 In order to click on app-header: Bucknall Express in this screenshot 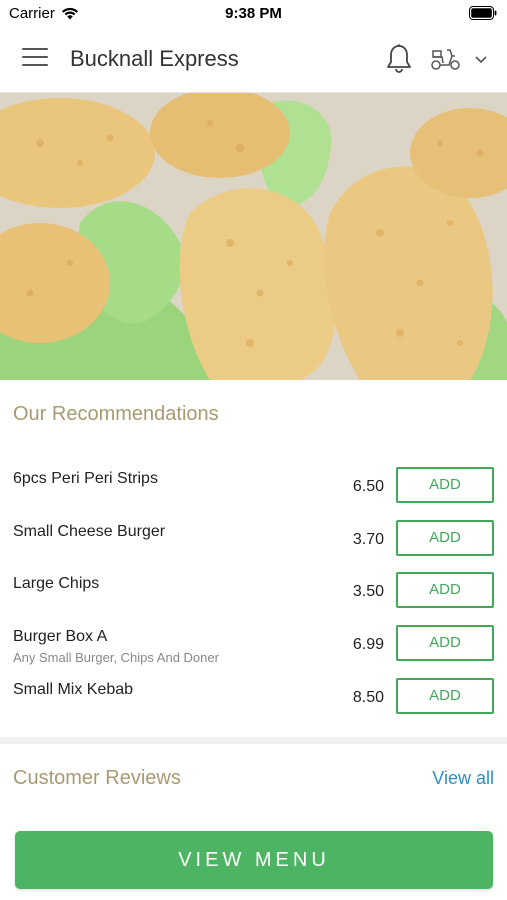, I will do `click(253, 60)`.